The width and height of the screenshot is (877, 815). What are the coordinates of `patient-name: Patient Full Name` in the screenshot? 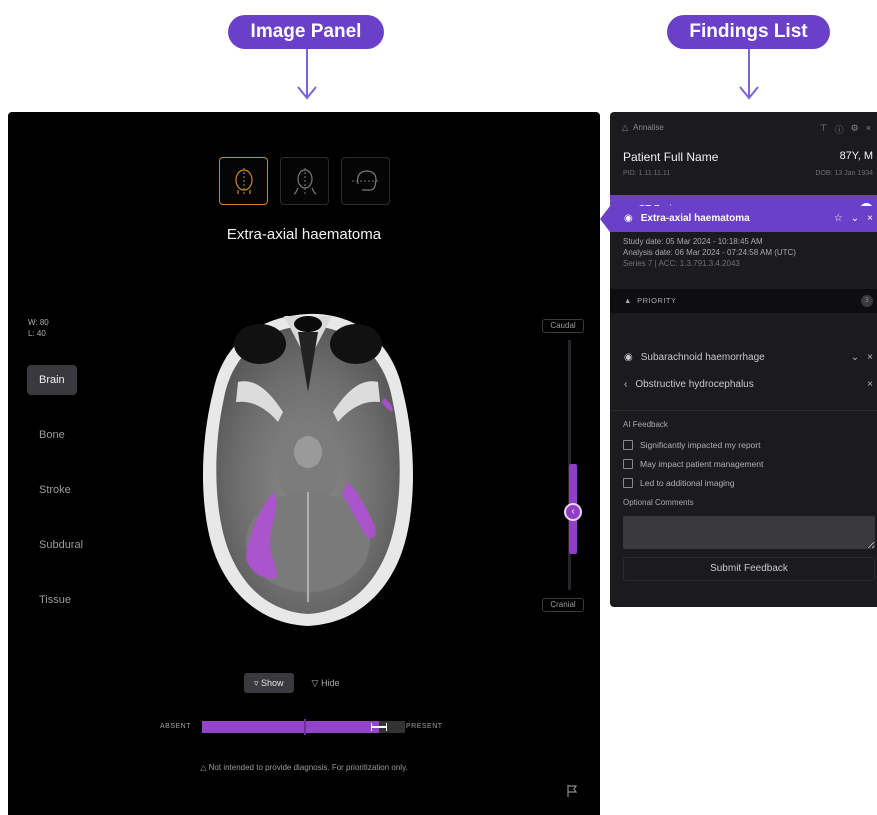 It's located at (671, 157).